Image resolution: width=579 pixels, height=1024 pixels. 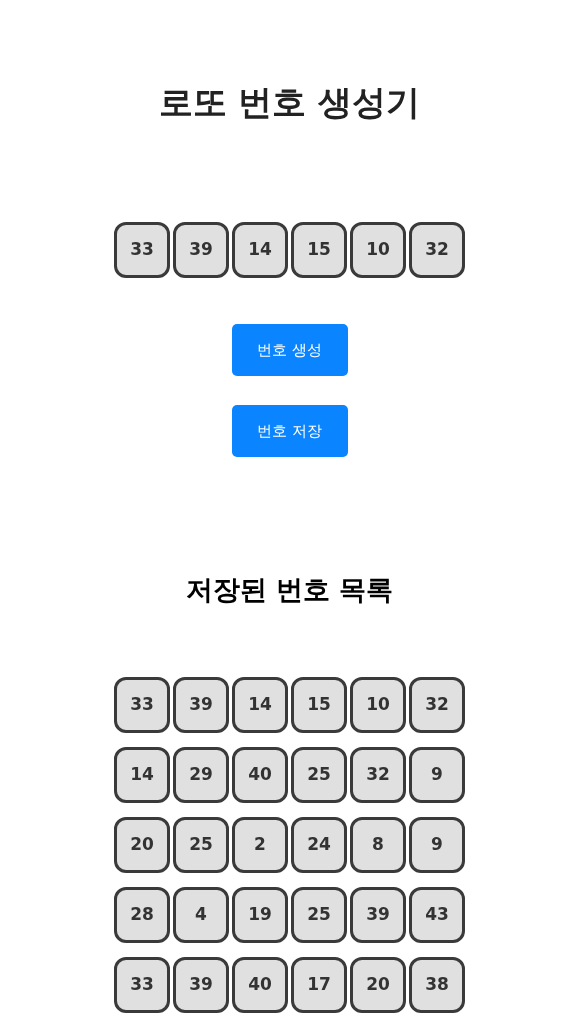 I want to click on saved-list-heading: 저장된 번호 목록, so click(x=289, y=590).